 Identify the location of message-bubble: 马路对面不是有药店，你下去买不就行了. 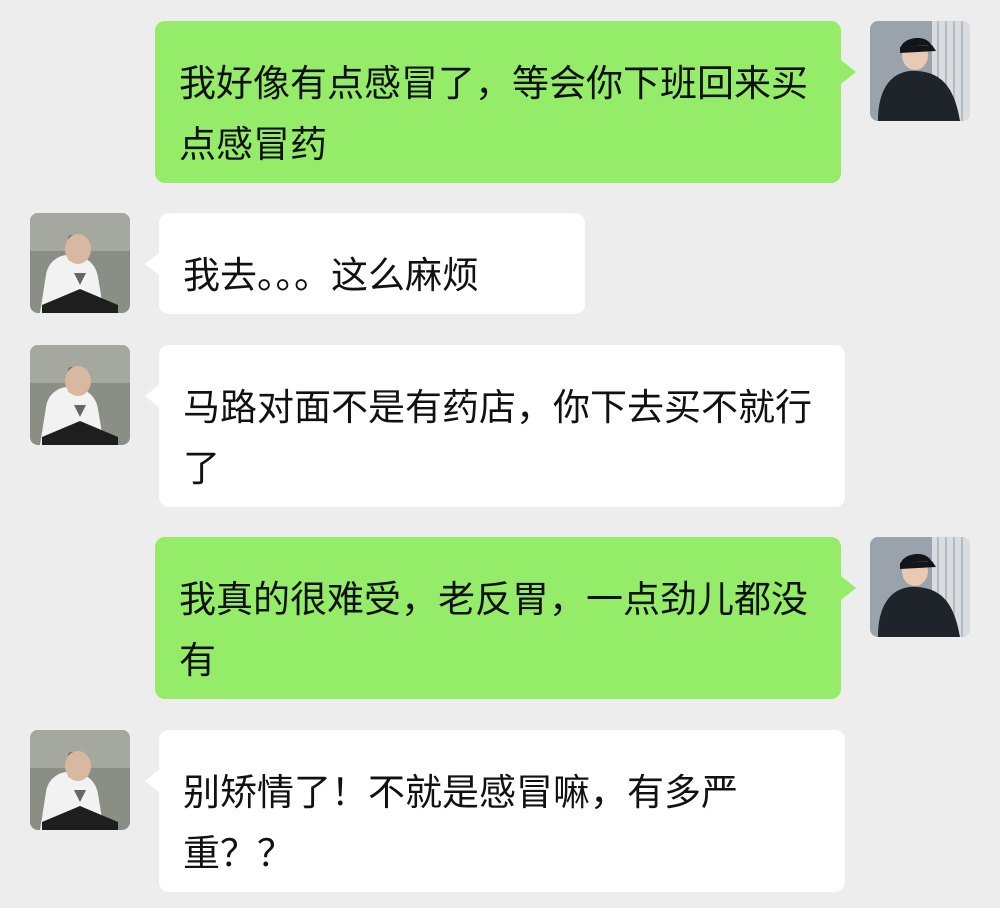
(502, 426).